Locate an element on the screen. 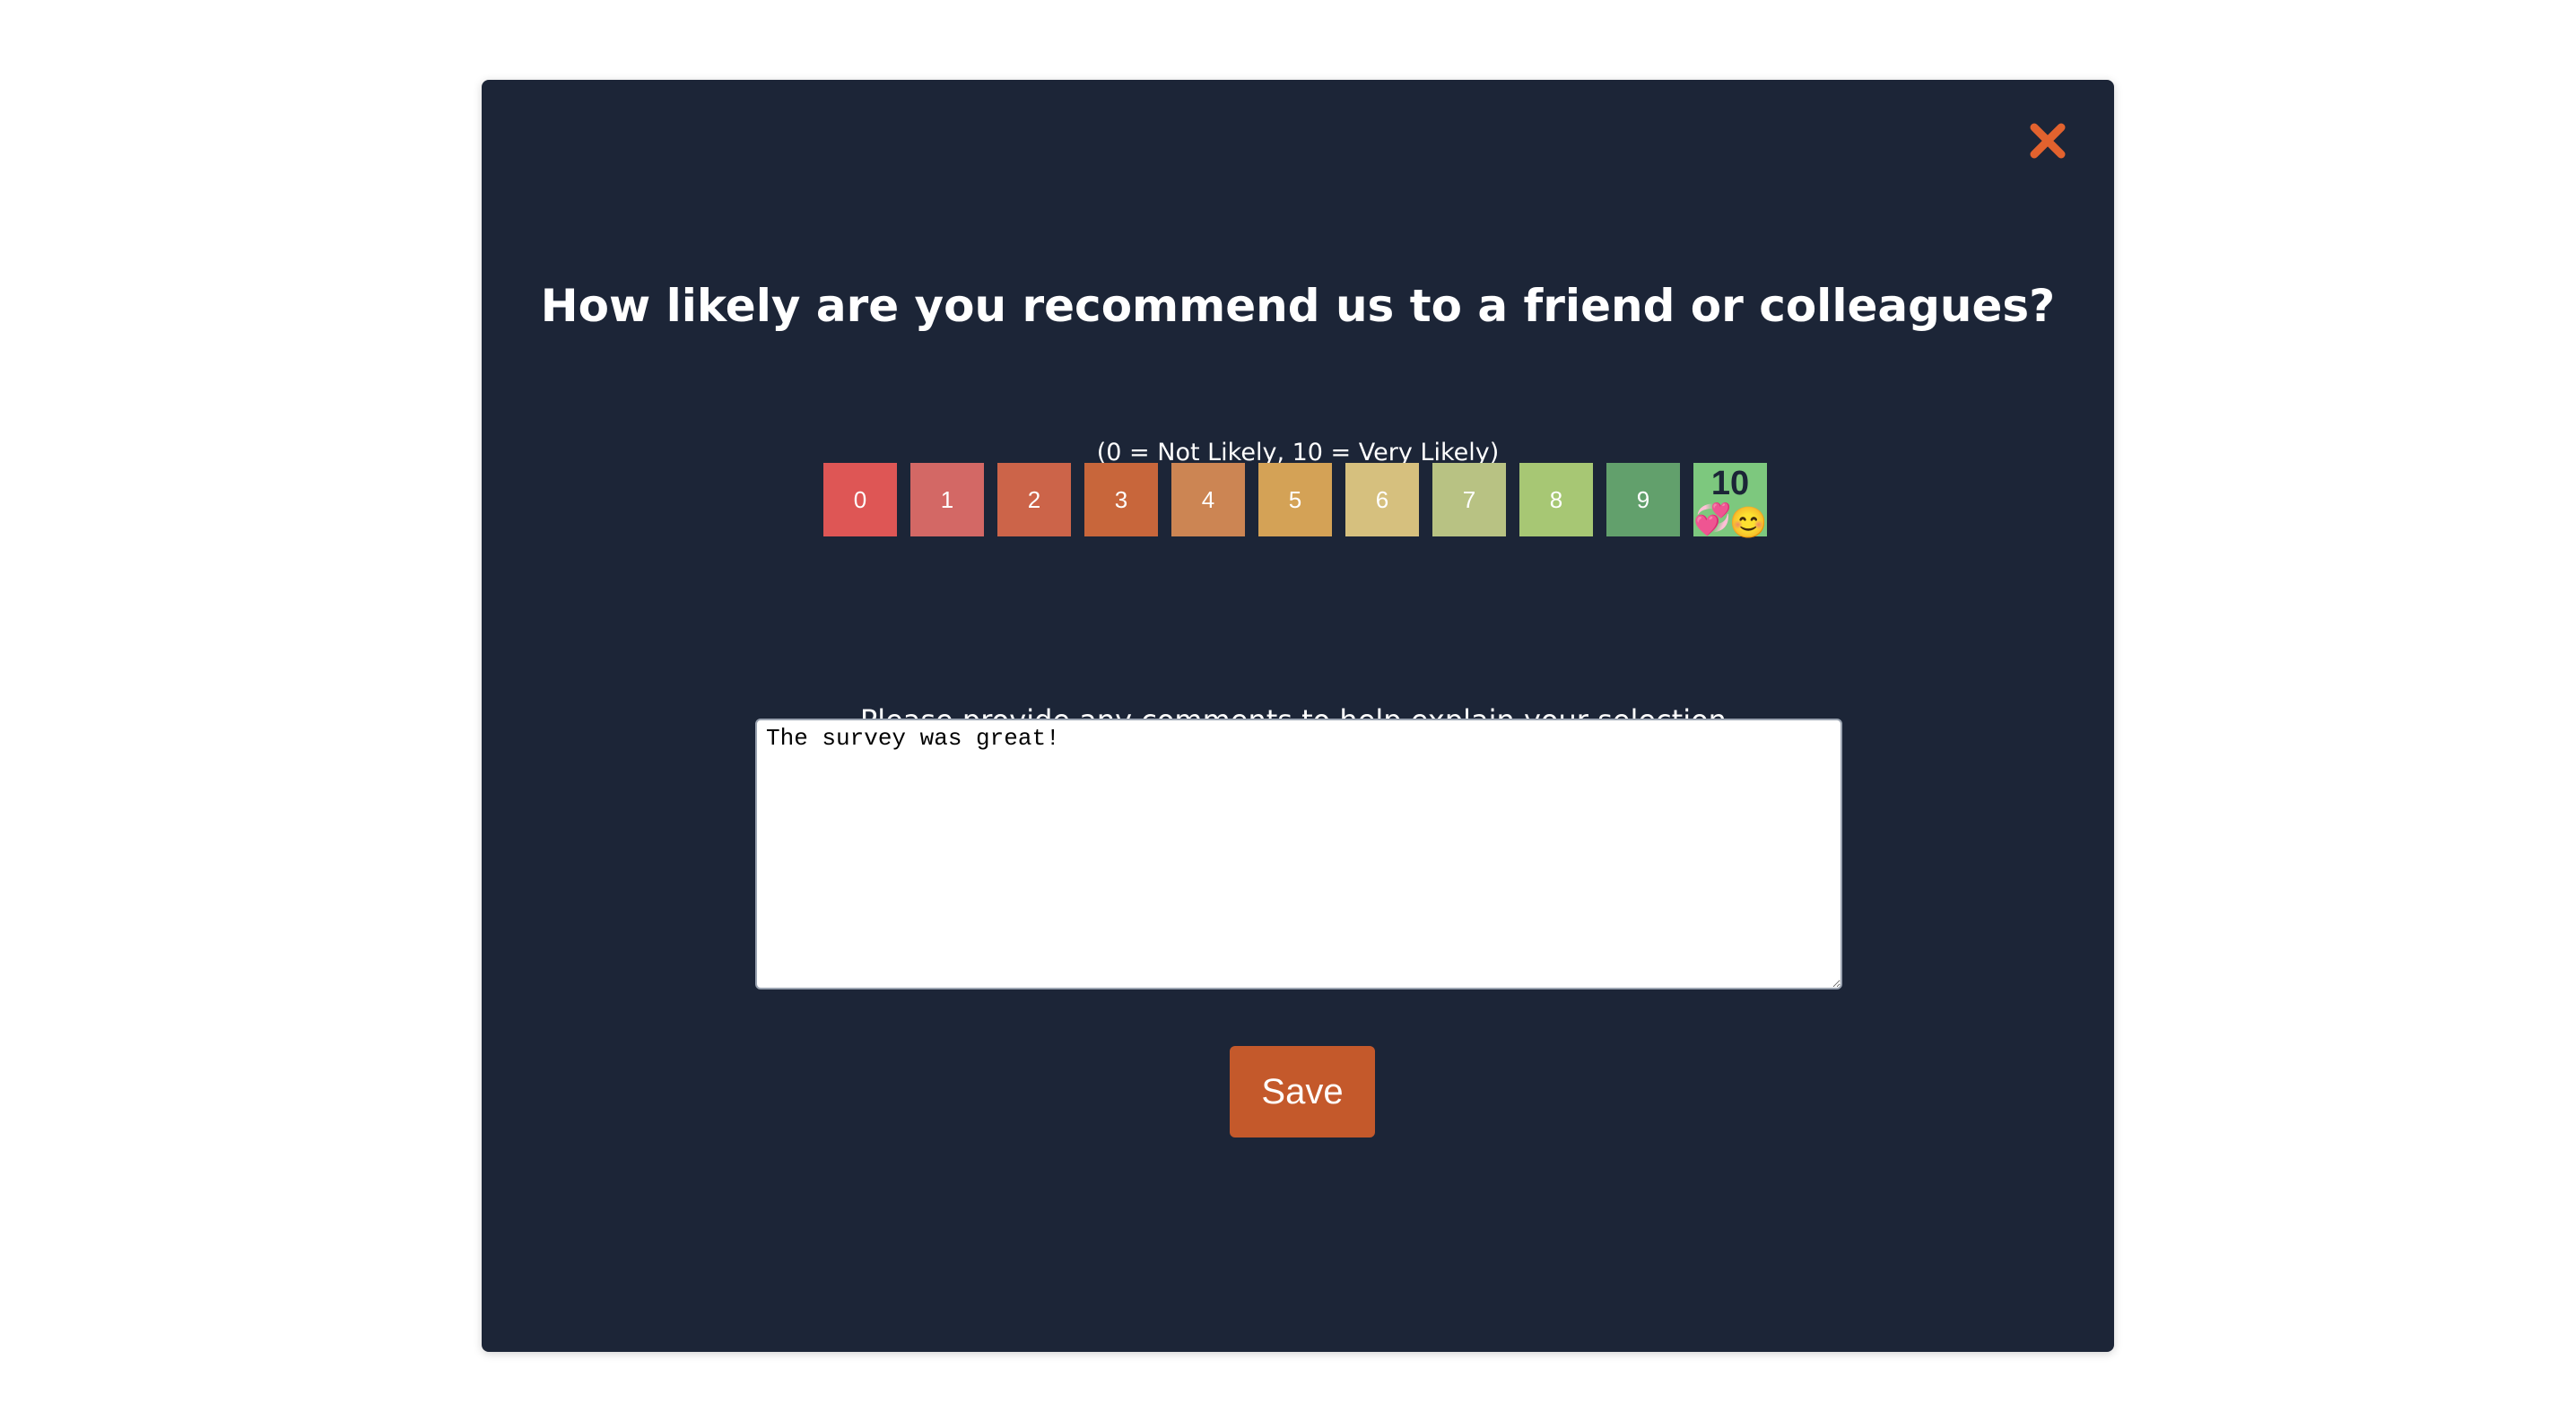 The height and width of the screenshot is (1412, 2576). comment-textarea is located at coordinates (1298, 854).